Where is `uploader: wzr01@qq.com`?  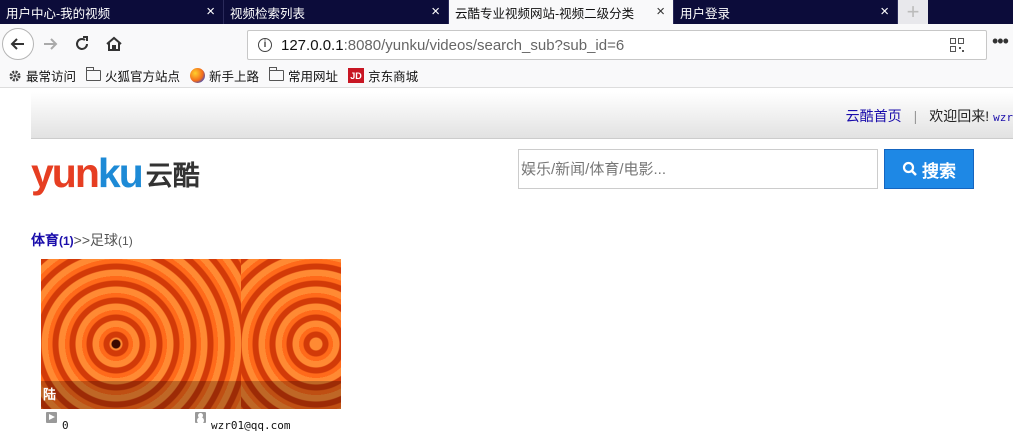
uploader: wzr01@qq.com is located at coordinates (242, 422).